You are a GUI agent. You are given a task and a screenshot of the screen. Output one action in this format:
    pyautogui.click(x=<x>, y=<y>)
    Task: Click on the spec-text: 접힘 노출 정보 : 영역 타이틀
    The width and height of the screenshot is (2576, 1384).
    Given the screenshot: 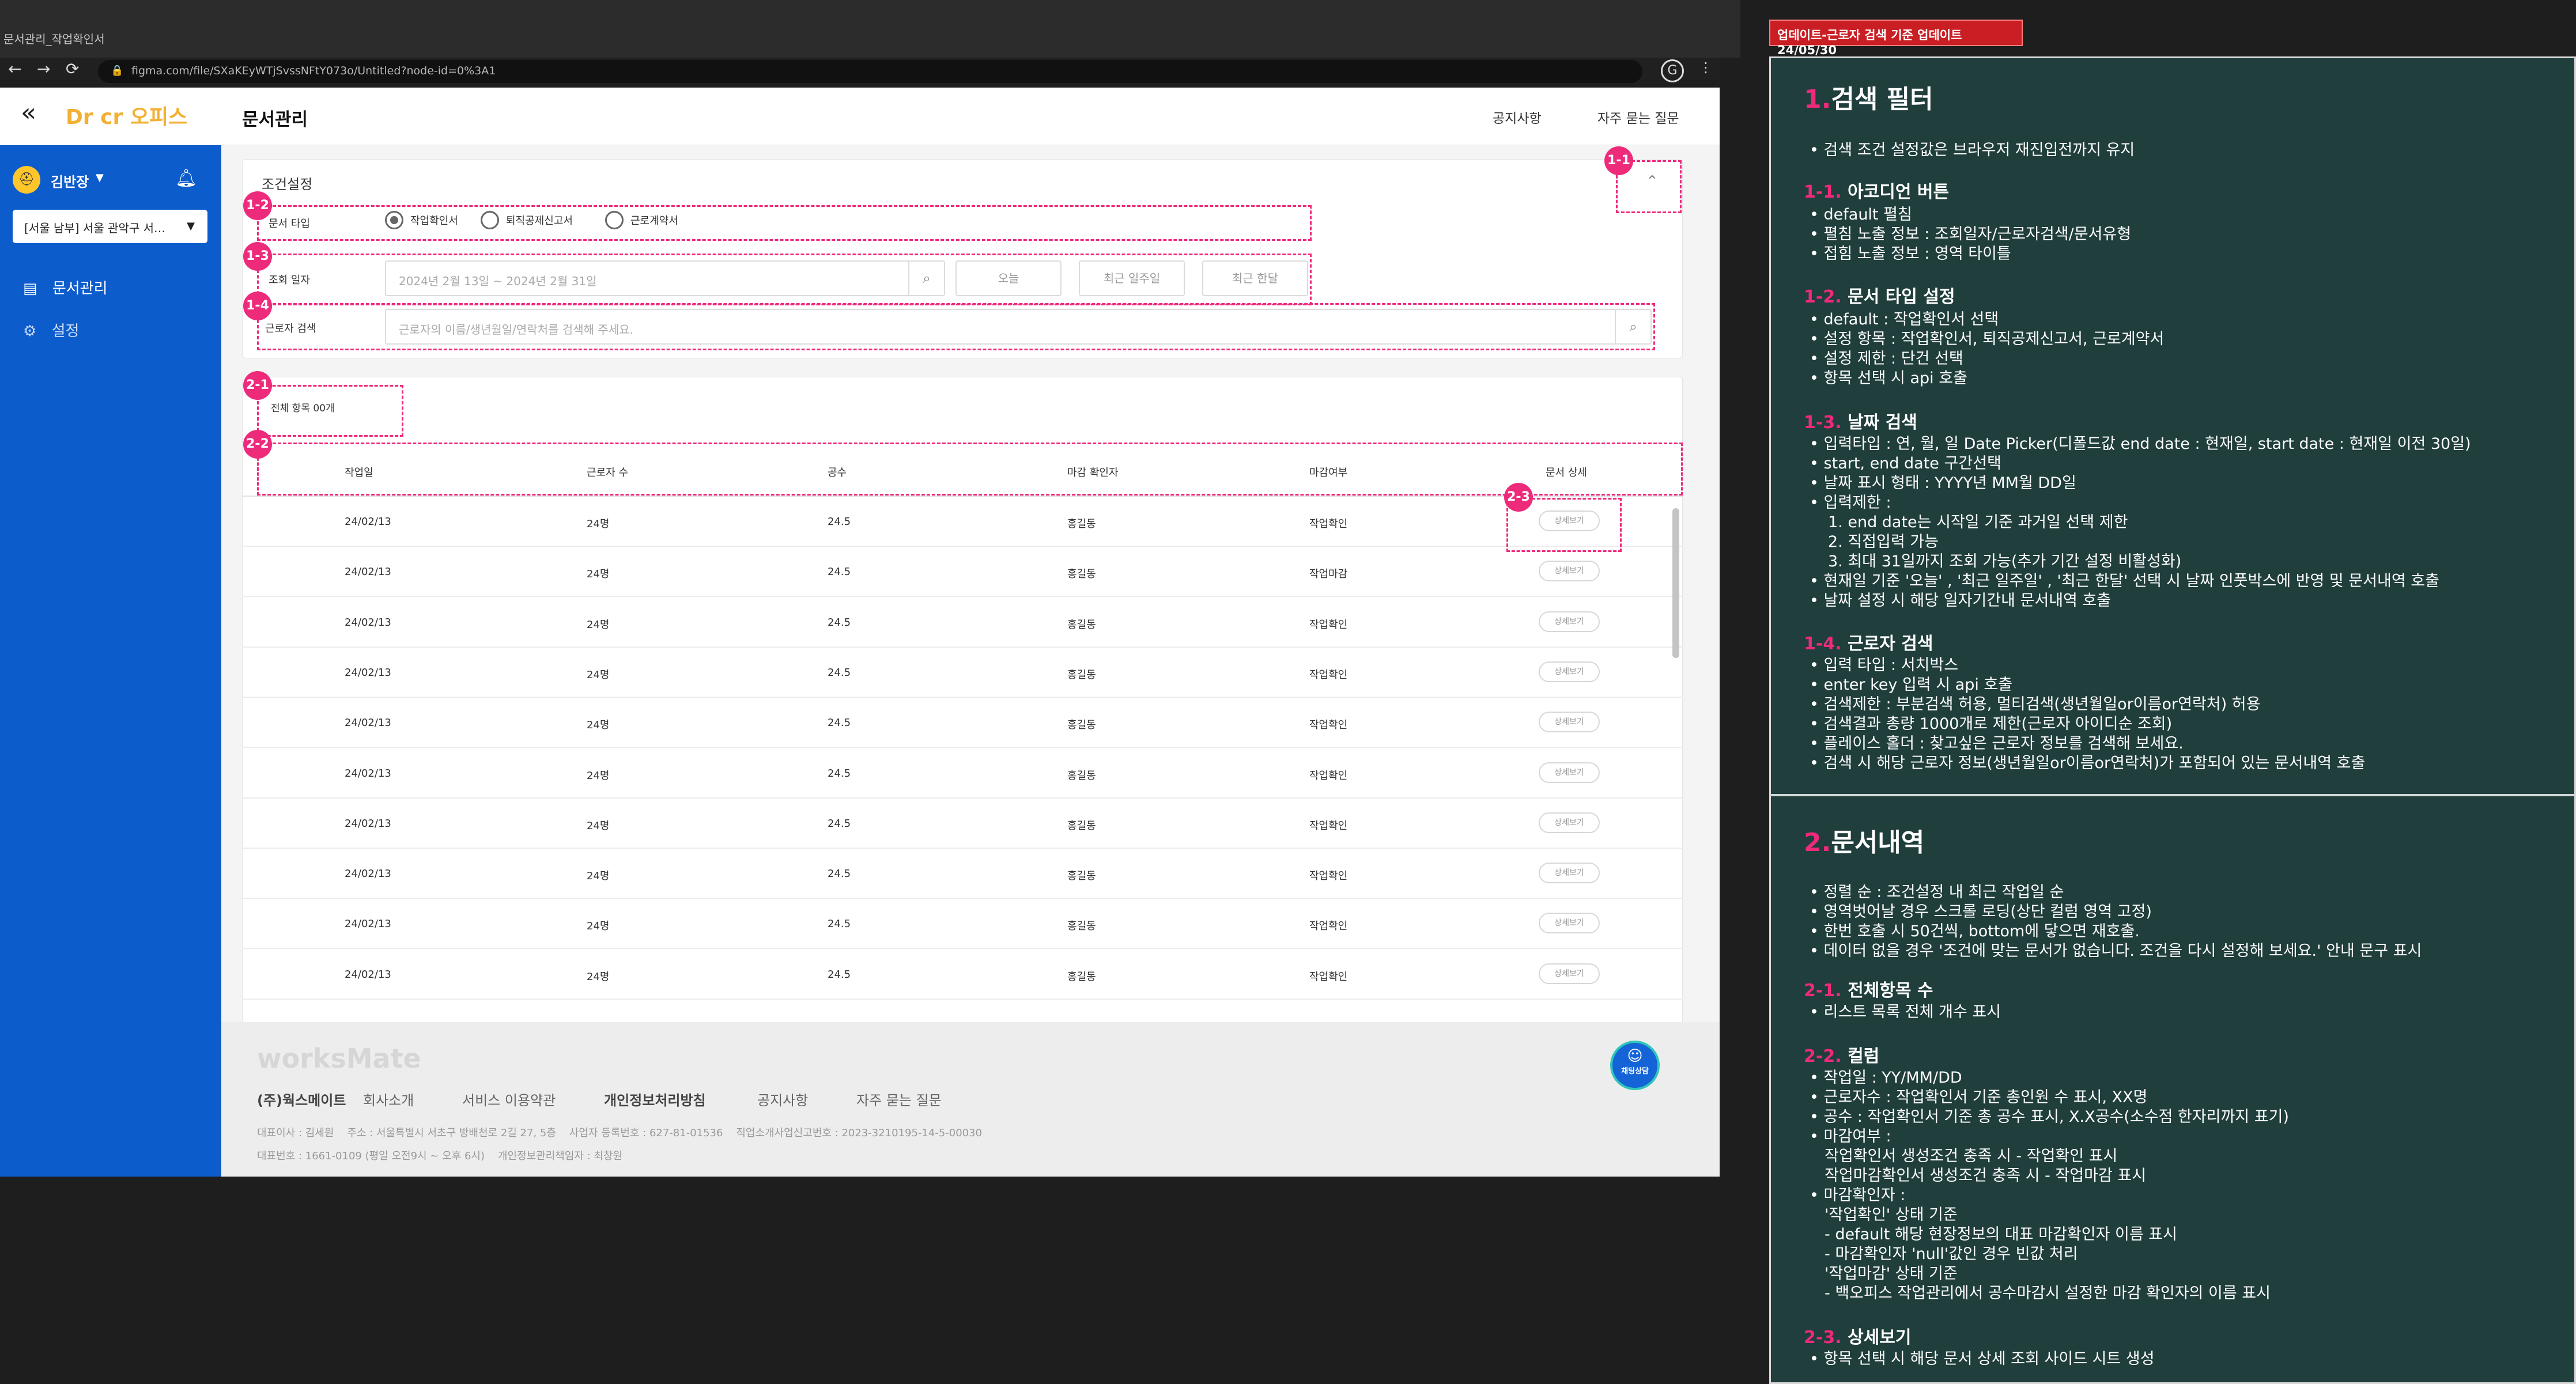 What is the action you would take?
    pyautogui.click(x=1917, y=254)
    